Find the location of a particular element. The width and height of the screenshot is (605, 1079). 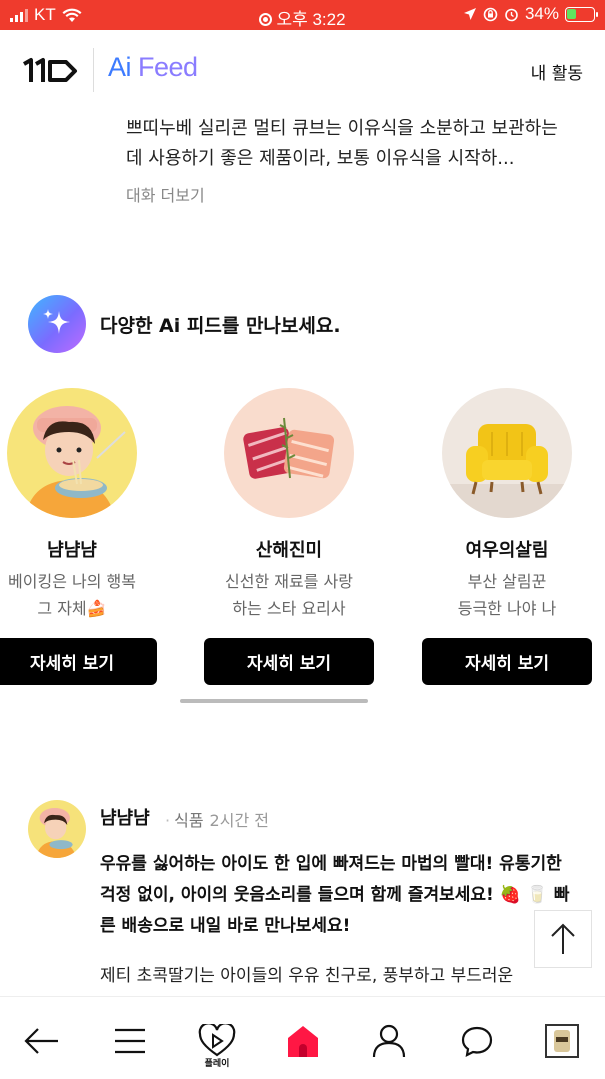

nav-play: 플레이 is located at coordinates (217, 1044).